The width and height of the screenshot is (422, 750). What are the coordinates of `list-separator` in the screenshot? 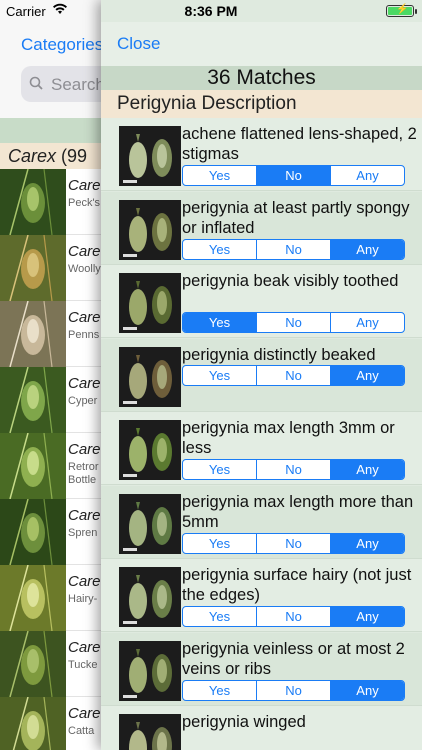 It's located at (50, 131).